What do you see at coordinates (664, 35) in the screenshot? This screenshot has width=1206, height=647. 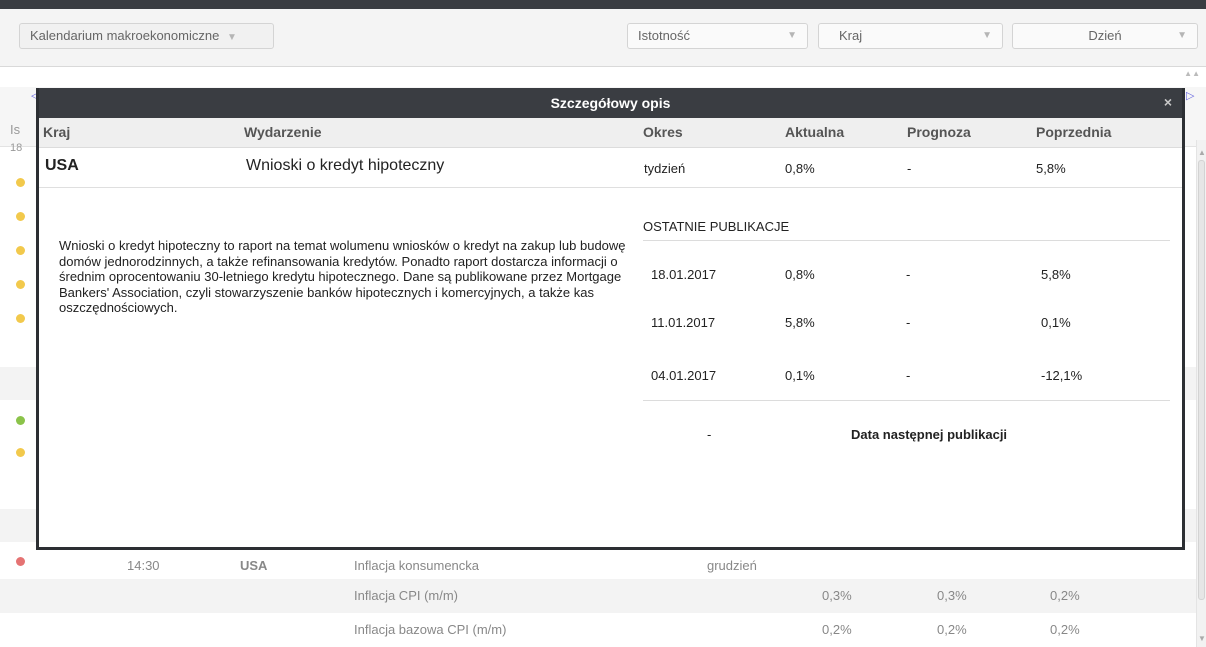 I see `importance-select-label: Istotność` at bounding box center [664, 35].